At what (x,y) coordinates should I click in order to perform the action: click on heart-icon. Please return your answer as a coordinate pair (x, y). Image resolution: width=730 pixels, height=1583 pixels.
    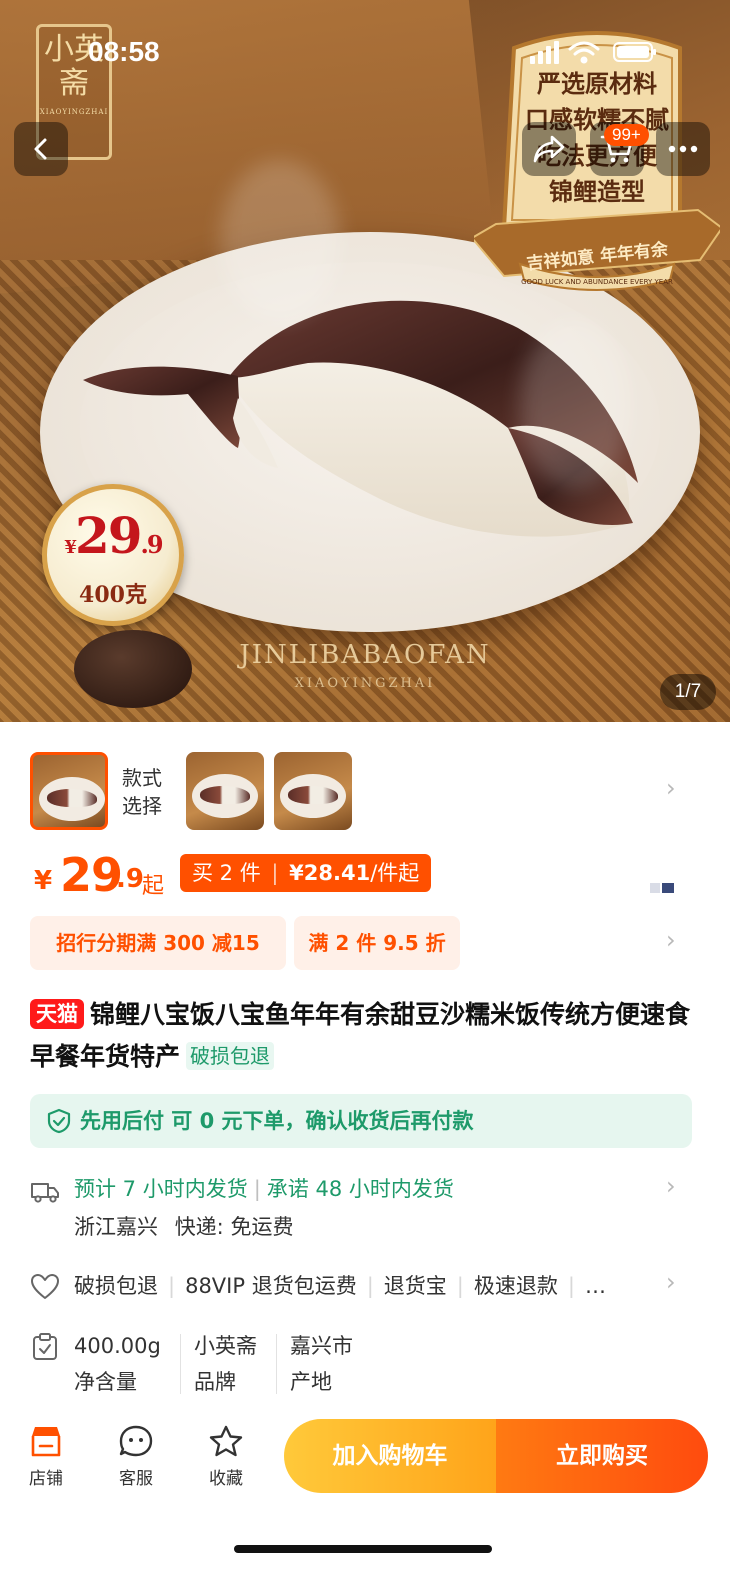
    Looking at the image, I should click on (45, 1286).